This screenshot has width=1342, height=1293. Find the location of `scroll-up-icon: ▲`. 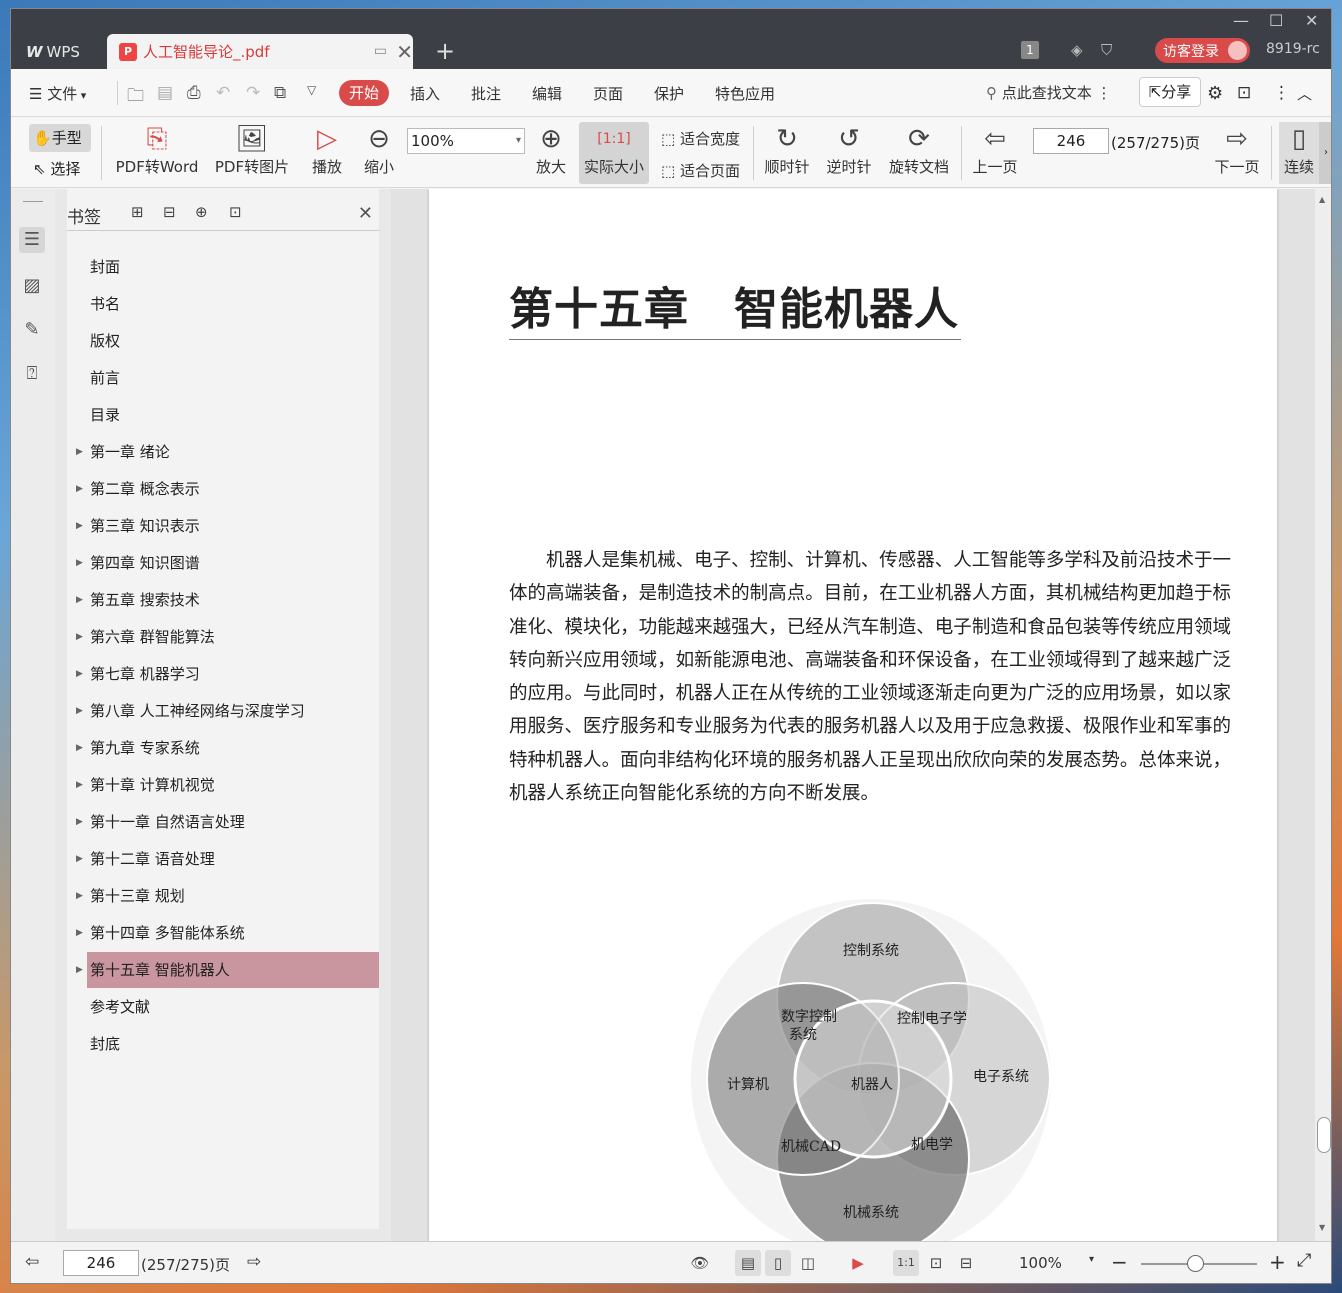

scroll-up-icon: ▲ is located at coordinates (1322, 199).